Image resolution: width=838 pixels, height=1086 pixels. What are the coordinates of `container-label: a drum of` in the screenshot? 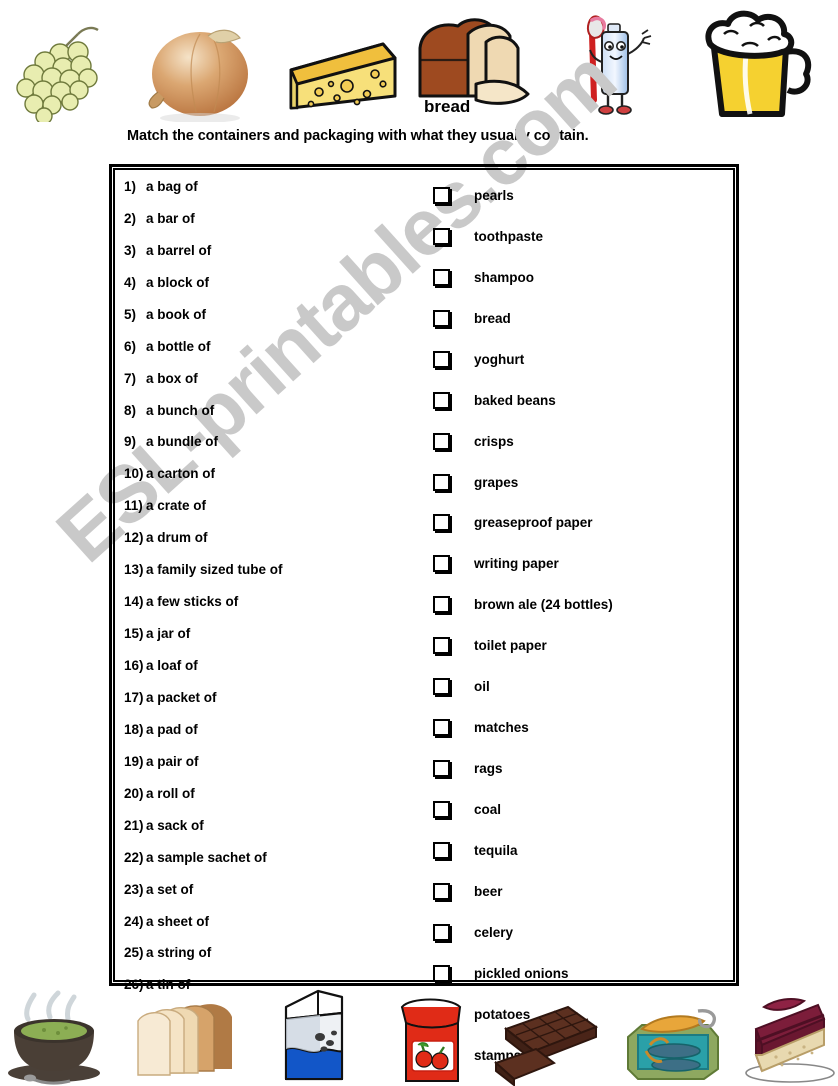 It's located at (177, 538).